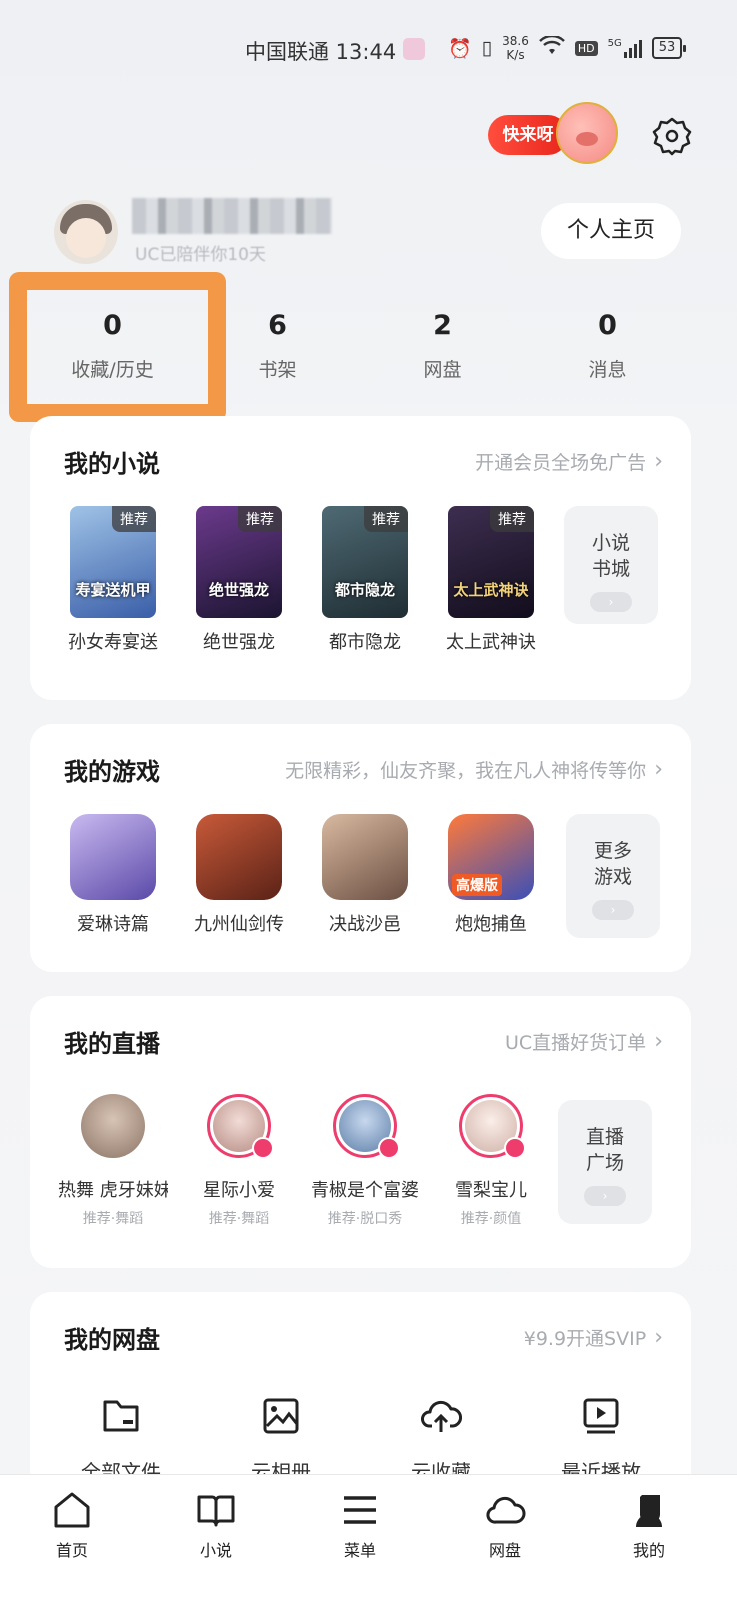  Describe the element at coordinates (491, 562) in the screenshot. I see `book-cover: 推荐 太上武神诀` at that location.